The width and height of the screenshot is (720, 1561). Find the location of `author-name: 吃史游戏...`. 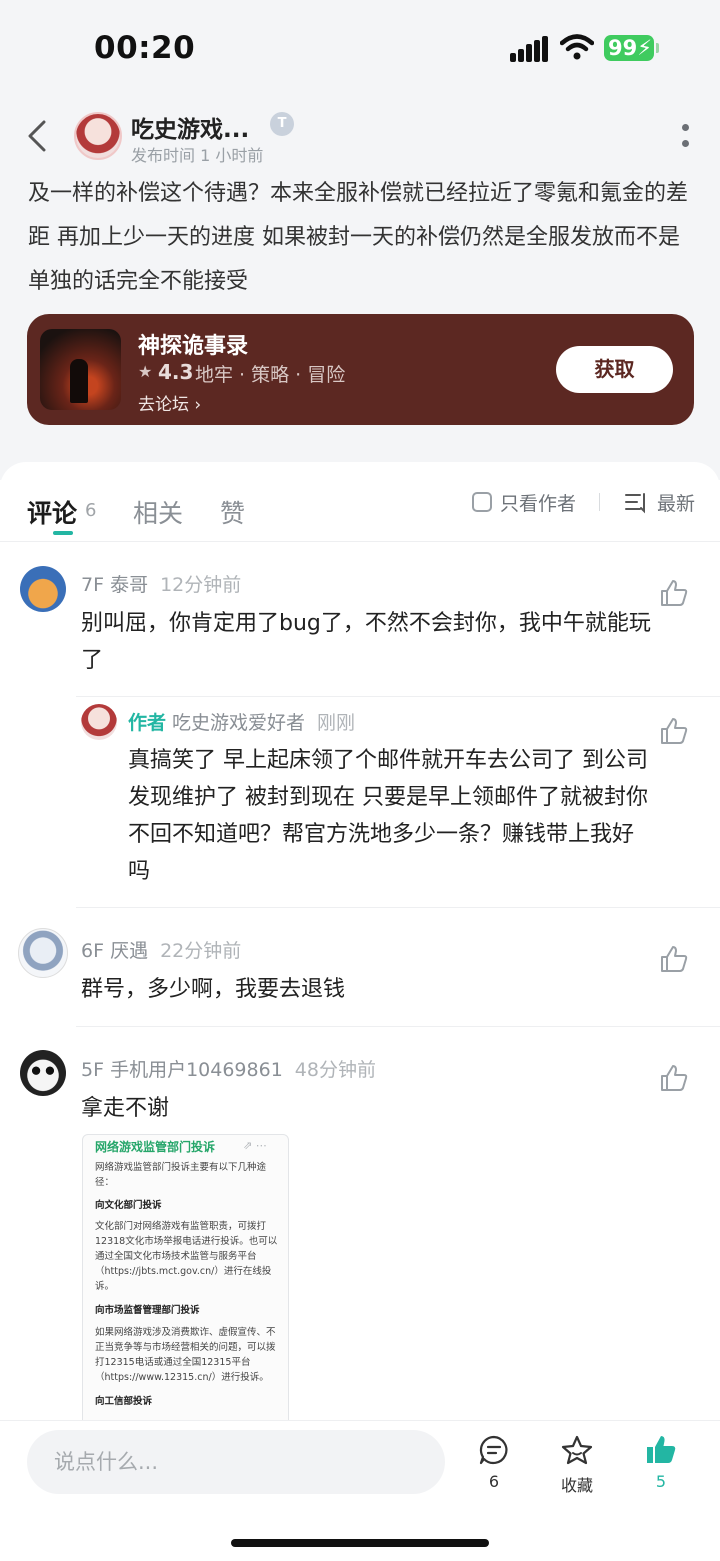

author-name: 吃史游戏... is located at coordinates (190, 127).